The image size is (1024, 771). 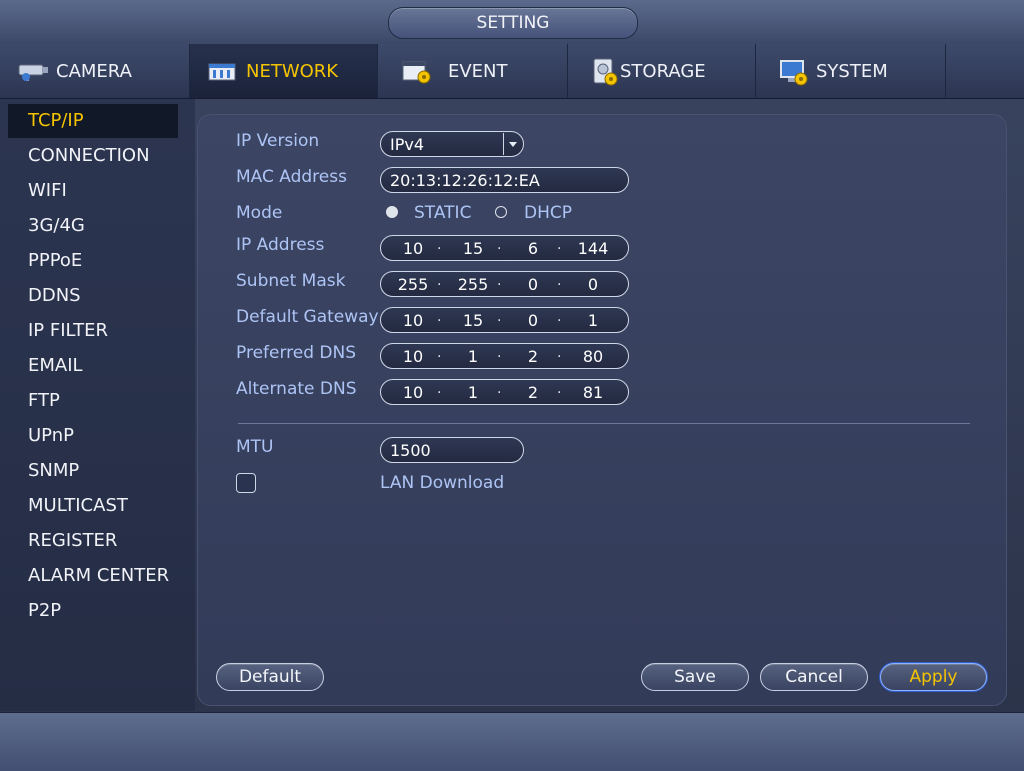 I want to click on window-title: SETTING, so click(x=513, y=23).